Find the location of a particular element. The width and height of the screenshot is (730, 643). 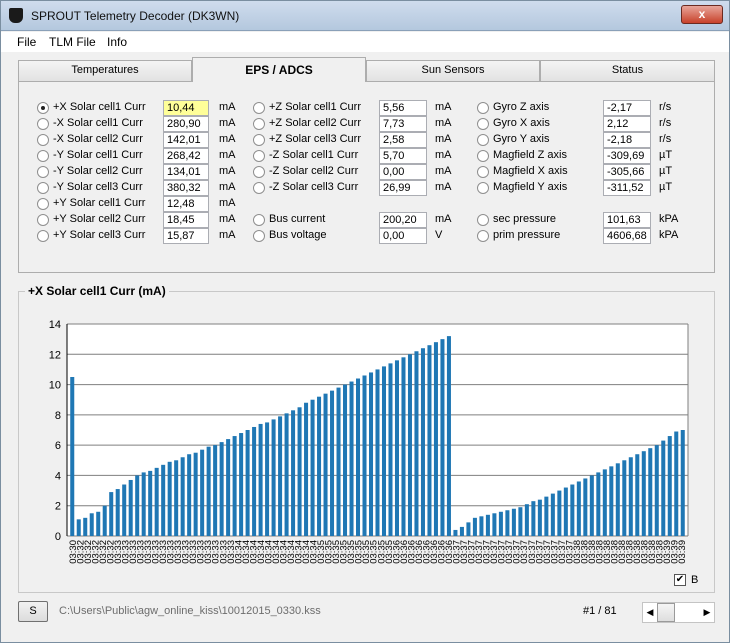

record-scrollbar: ◀ ▶ is located at coordinates (678, 612).